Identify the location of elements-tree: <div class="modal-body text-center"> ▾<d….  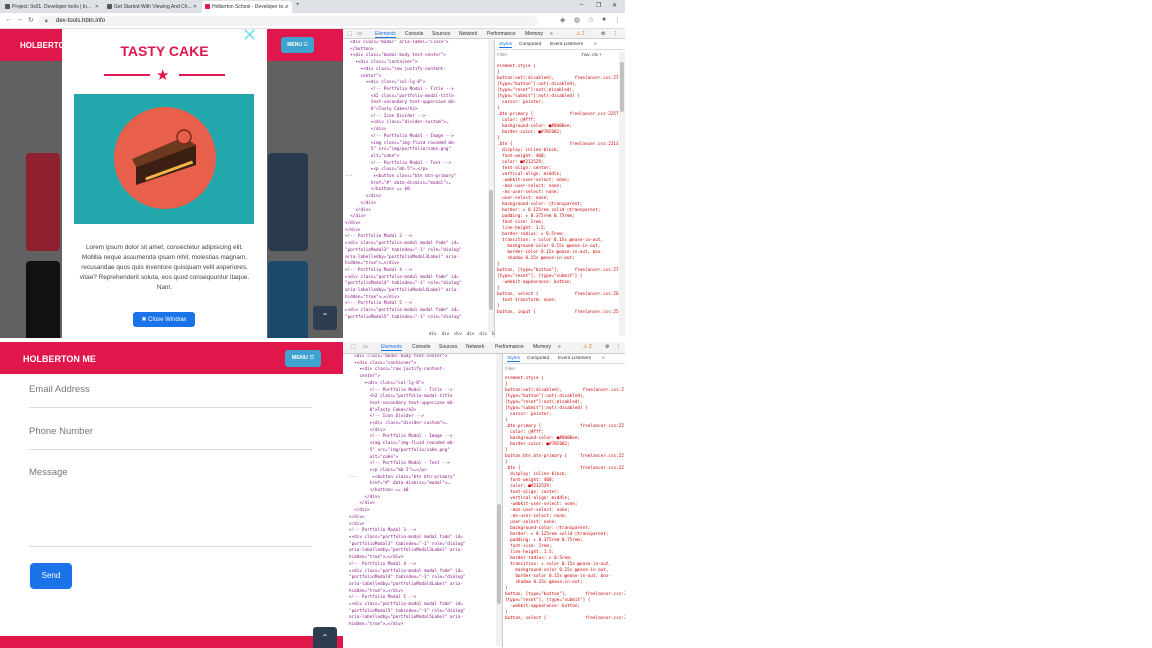
(424, 500).